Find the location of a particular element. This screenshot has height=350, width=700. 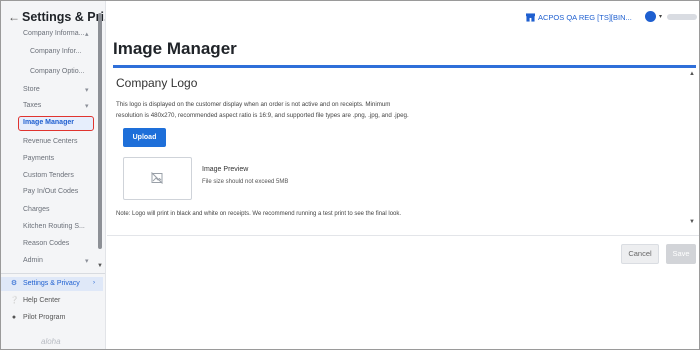

sidebar-item-reason-codes: Reason Codes is located at coordinates (46, 243).